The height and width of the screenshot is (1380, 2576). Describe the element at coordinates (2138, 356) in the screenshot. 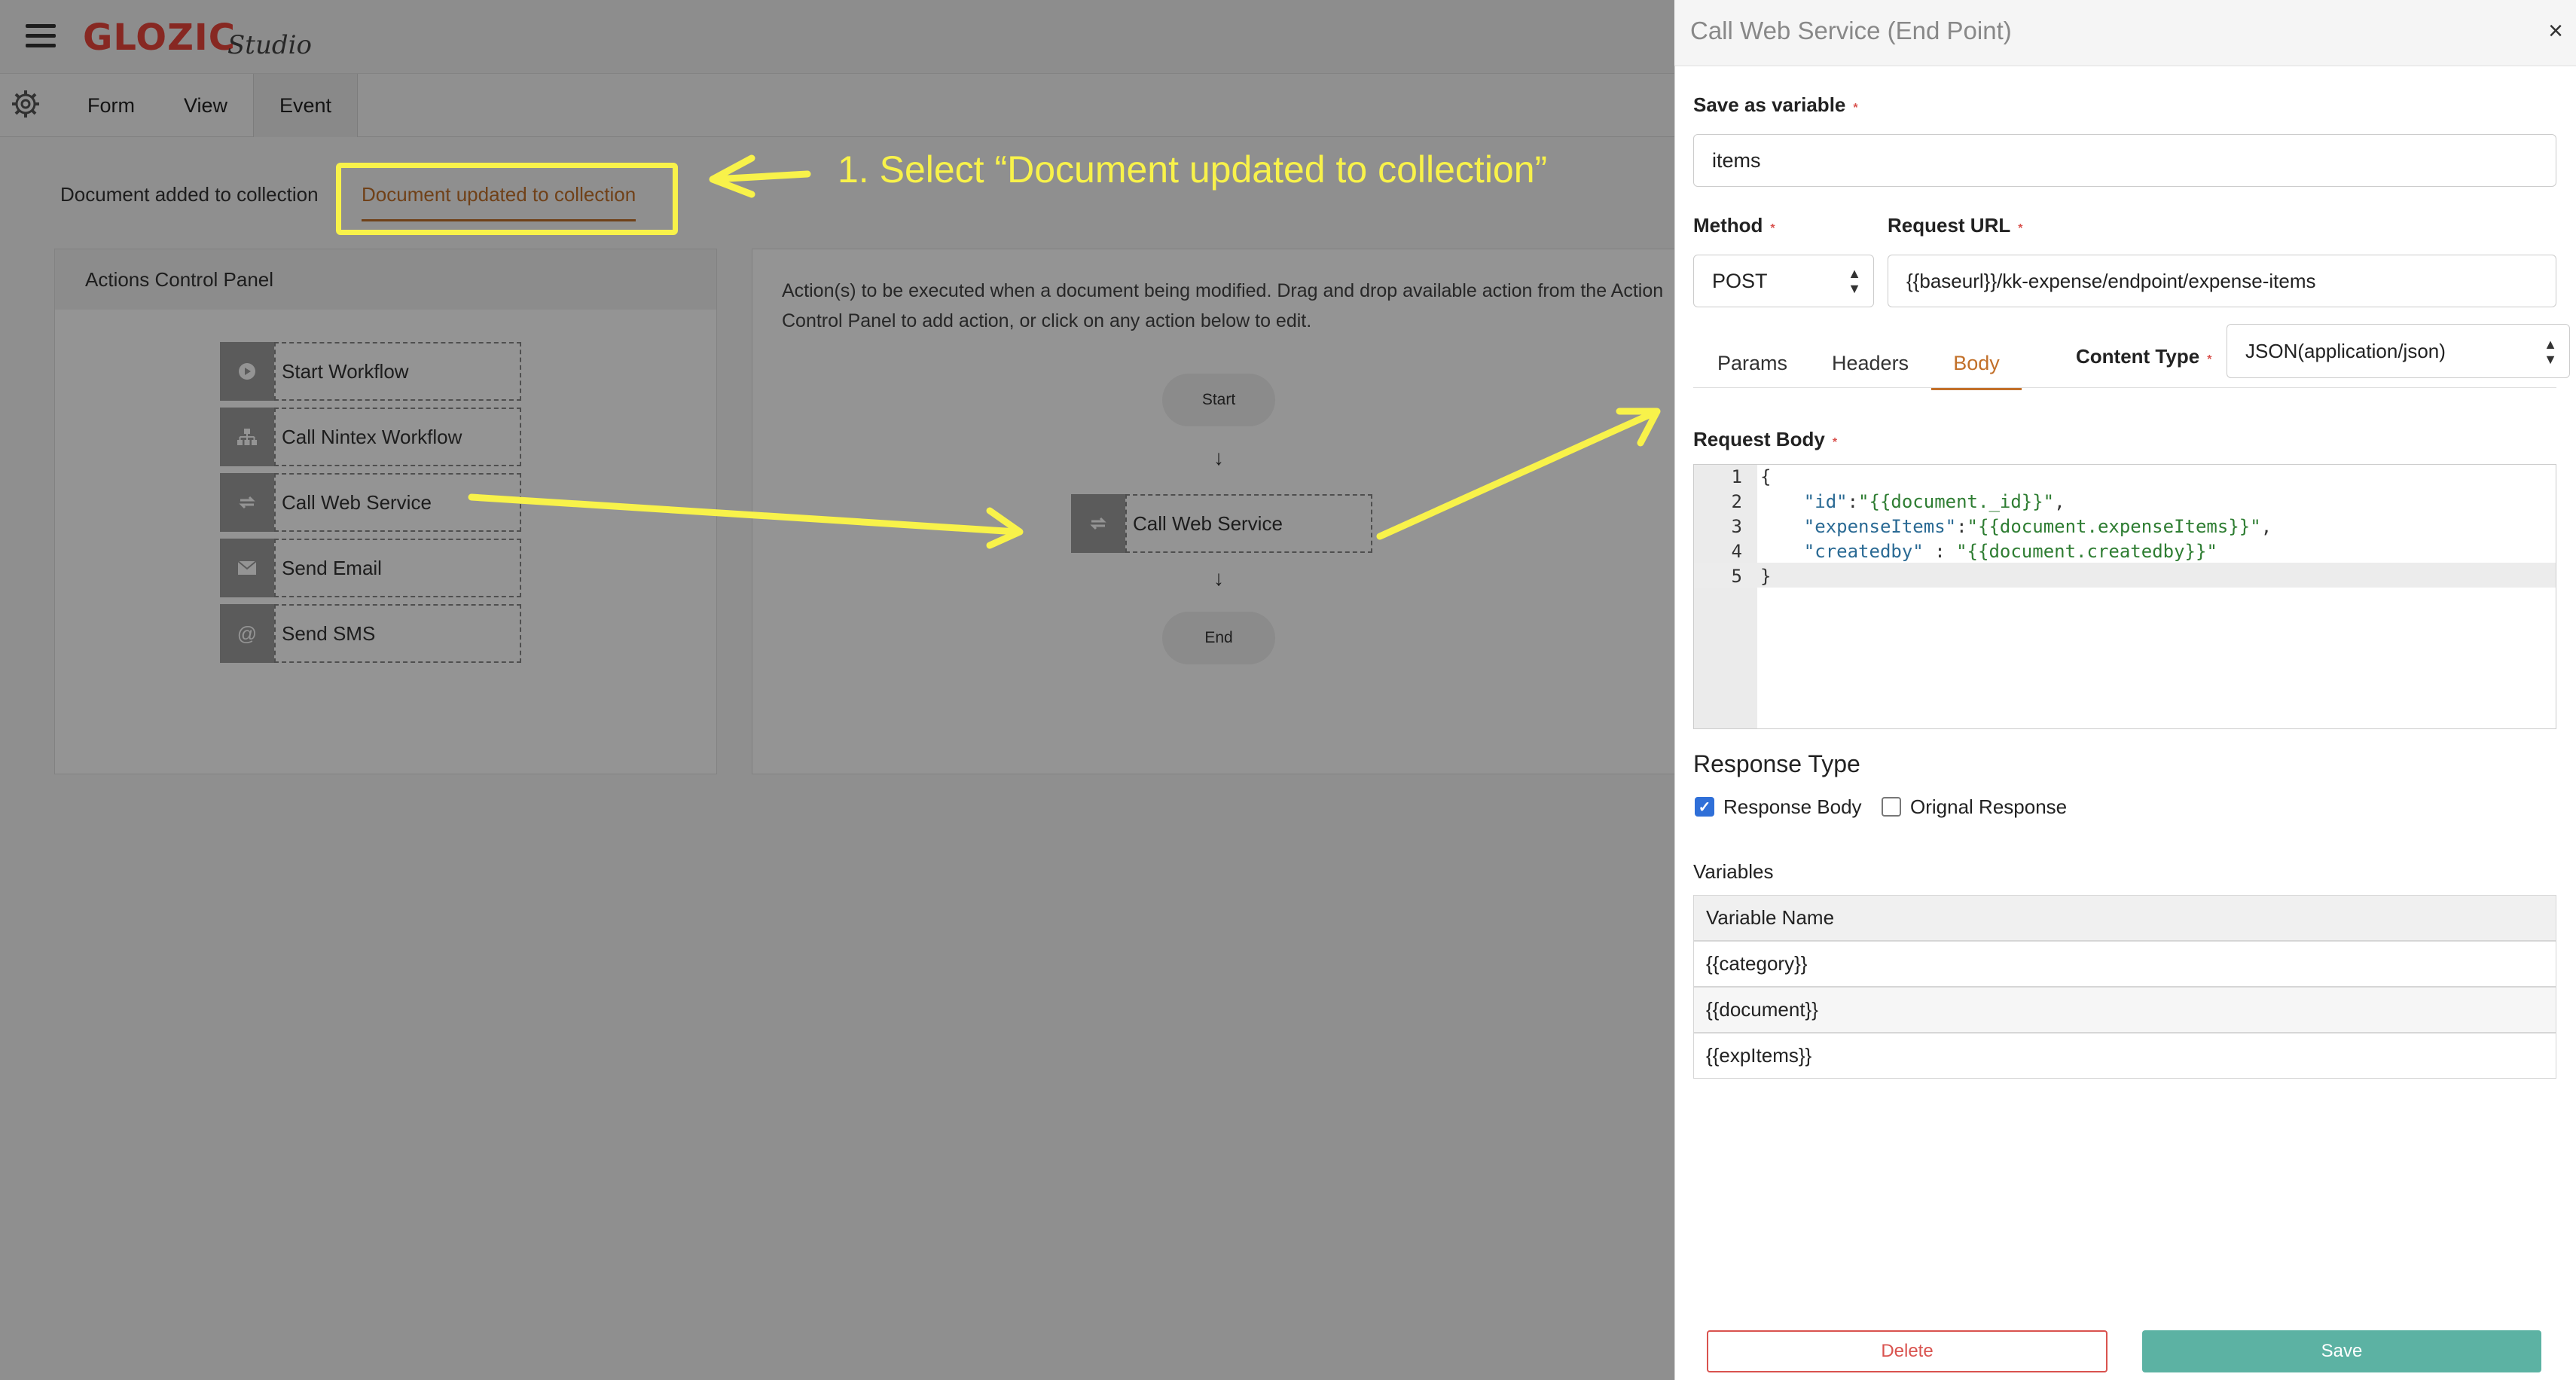

I see `content-type-label-text: Content Type` at that location.